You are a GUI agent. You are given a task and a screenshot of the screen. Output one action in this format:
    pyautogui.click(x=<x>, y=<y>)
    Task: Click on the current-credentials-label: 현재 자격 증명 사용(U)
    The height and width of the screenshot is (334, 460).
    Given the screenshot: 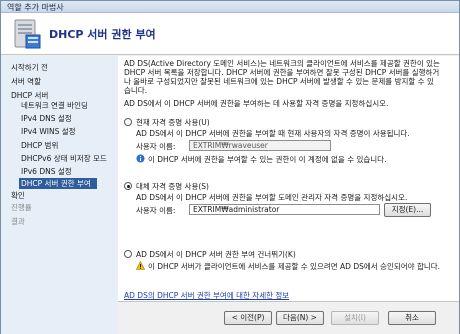 What is the action you would take?
    pyautogui.click(x=173, y=122)
    